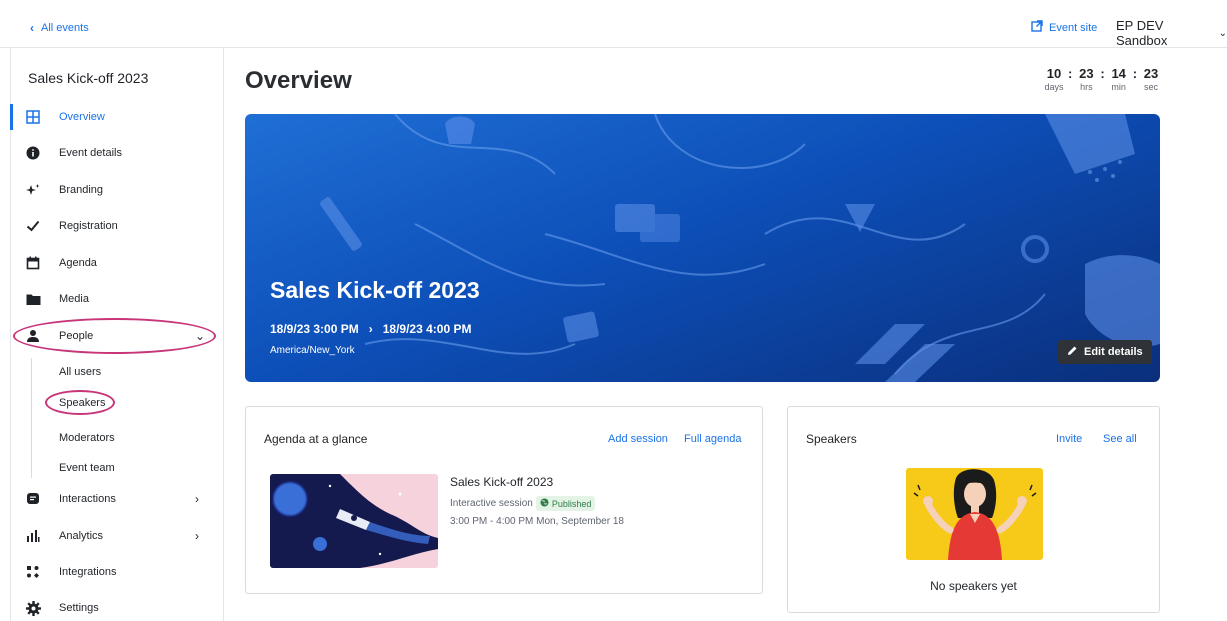 This screenshot has width=1227, height=621. I want to click on sidebar-item-overview: Overview, so click(116, 117).